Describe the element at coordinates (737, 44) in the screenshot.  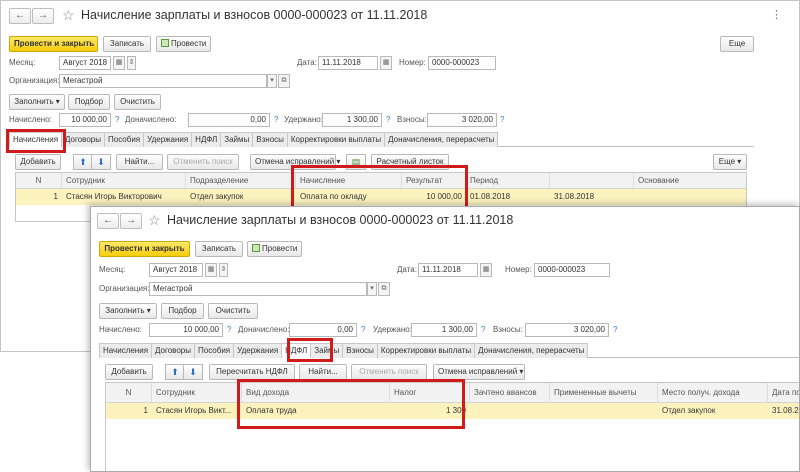
I see `more-menu-button: Еще` at that location.